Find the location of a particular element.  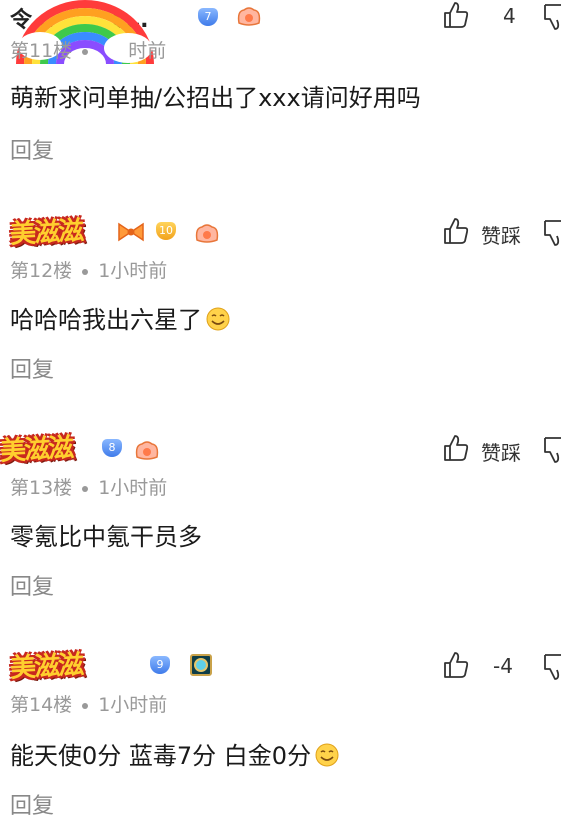

medal-icon is located at coordinates (201, 665).